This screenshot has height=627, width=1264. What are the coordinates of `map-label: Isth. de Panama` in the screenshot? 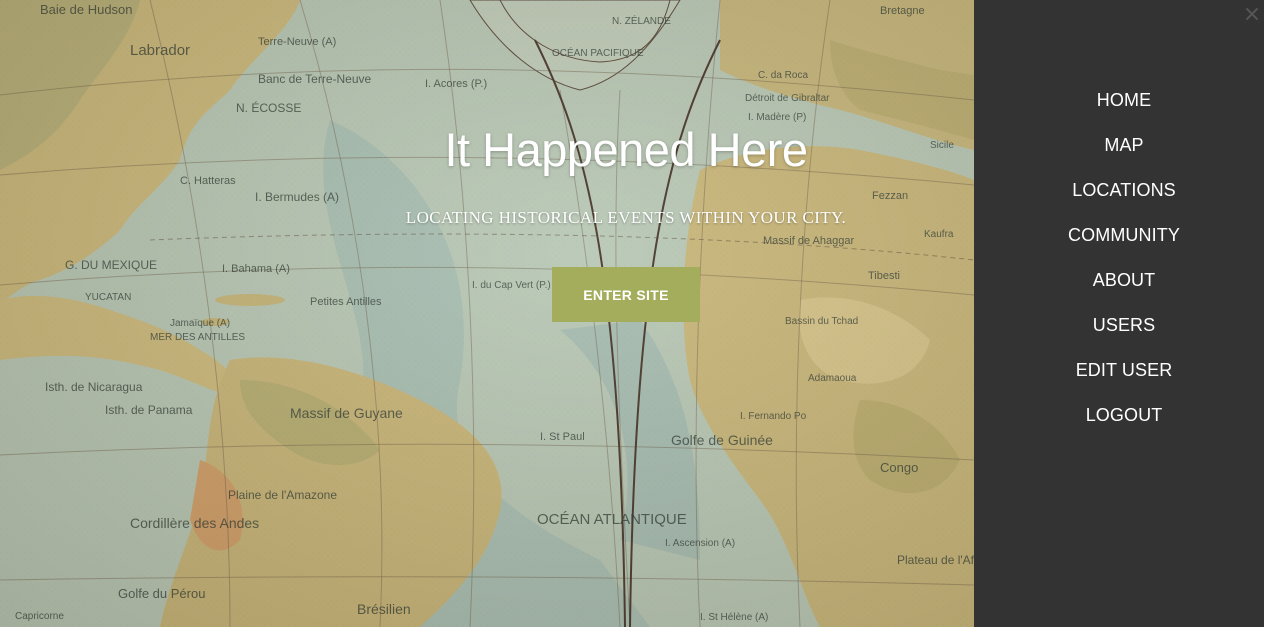 It's located at (149, 410).